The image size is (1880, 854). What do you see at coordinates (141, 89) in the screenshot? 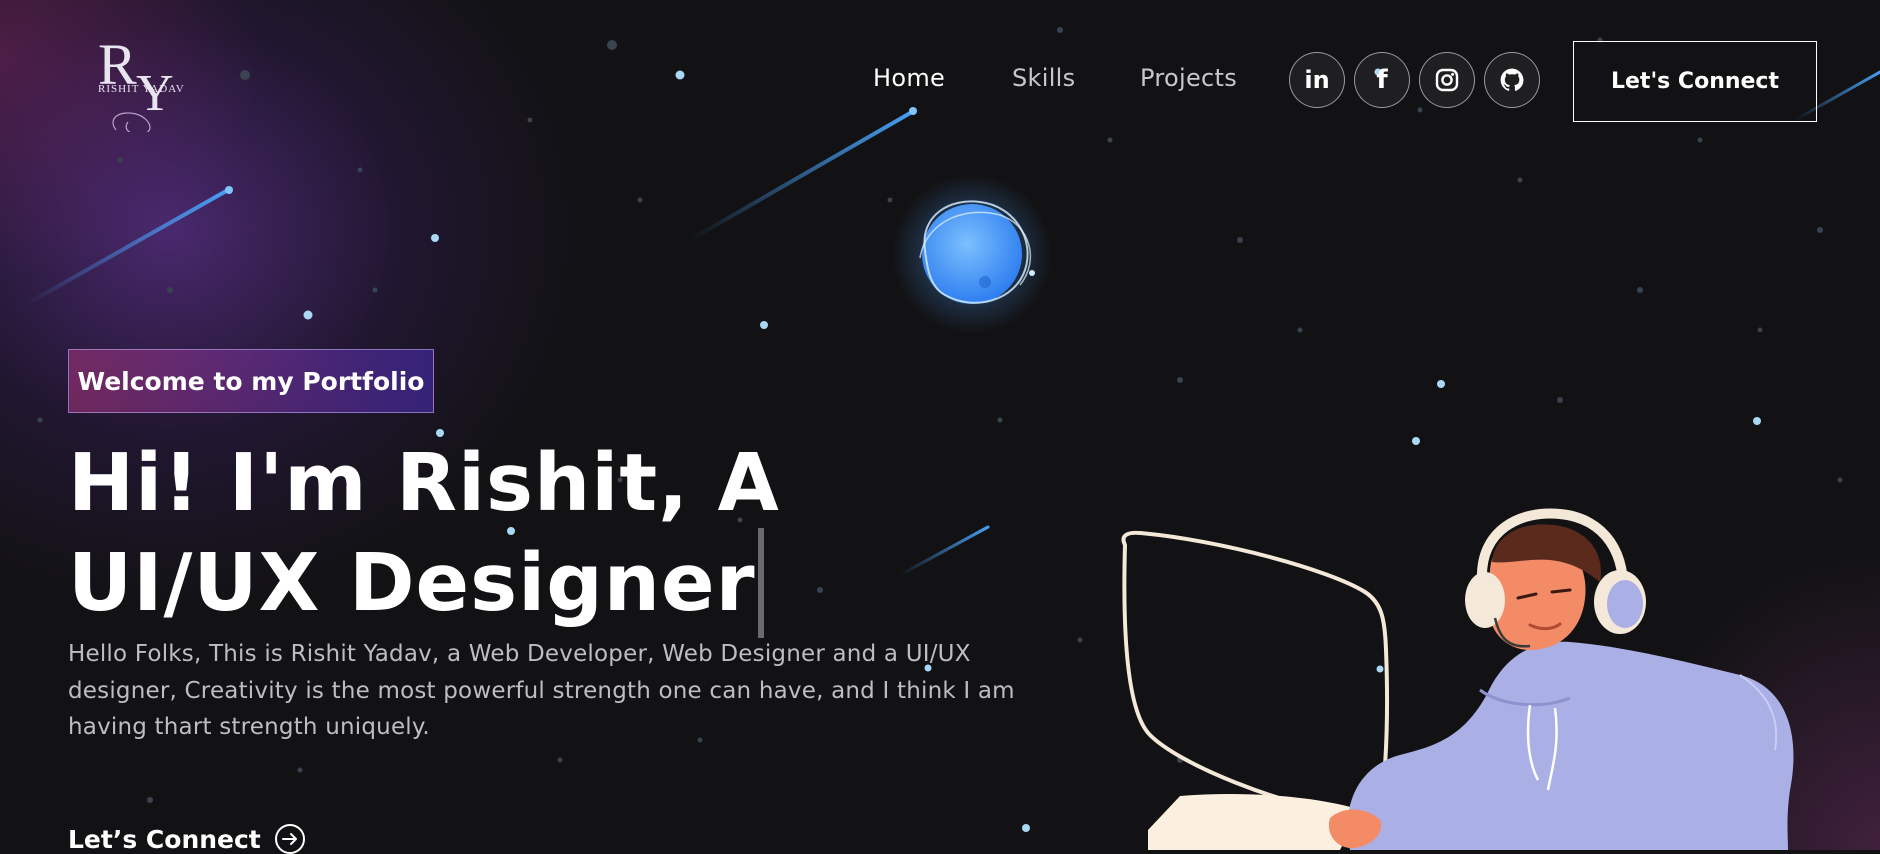
I see `logo-name: RISHIT YADAV` at bounding box center [141, 89].